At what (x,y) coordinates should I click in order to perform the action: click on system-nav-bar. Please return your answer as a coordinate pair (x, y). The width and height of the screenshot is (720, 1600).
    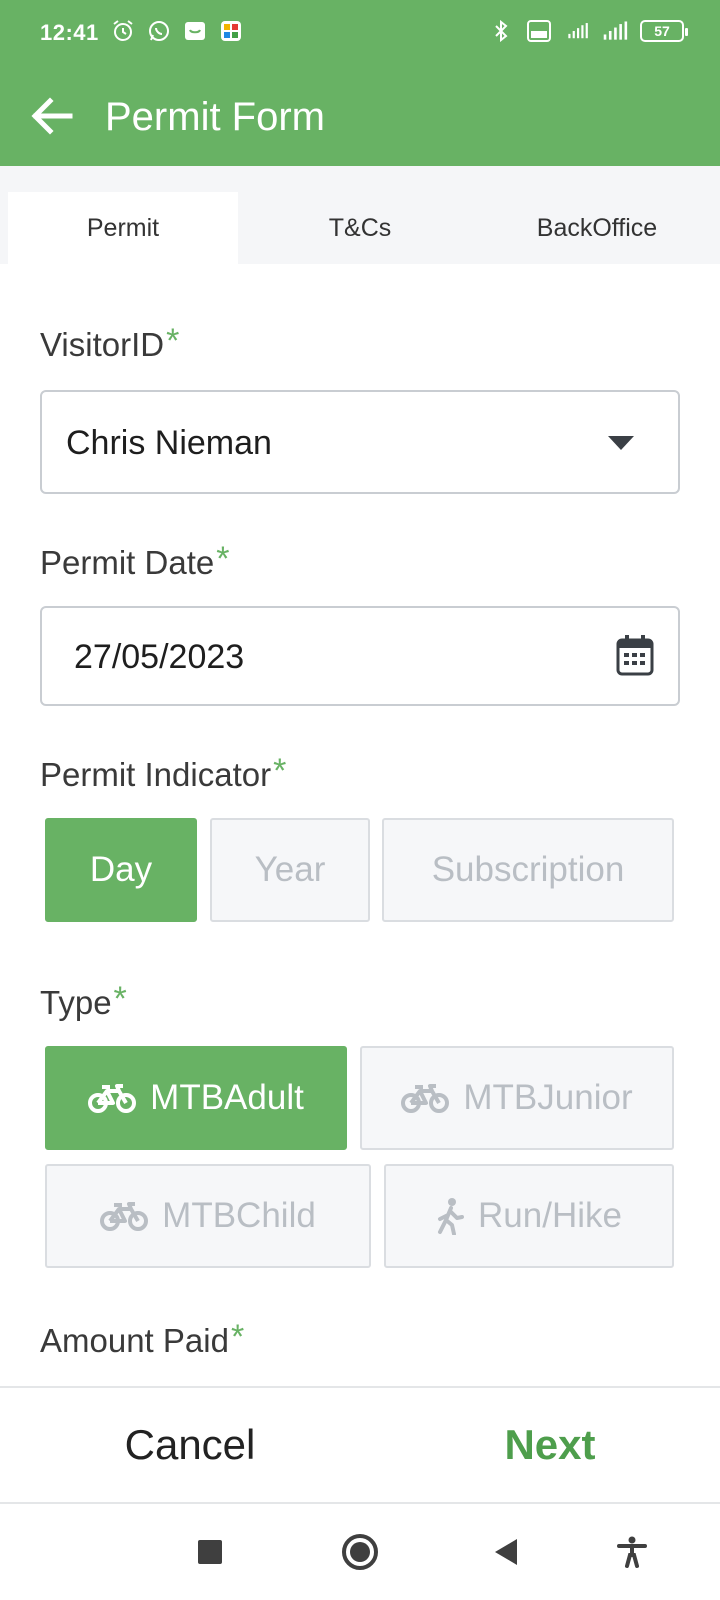
    Looking at the image, I should click on (360, 1552).